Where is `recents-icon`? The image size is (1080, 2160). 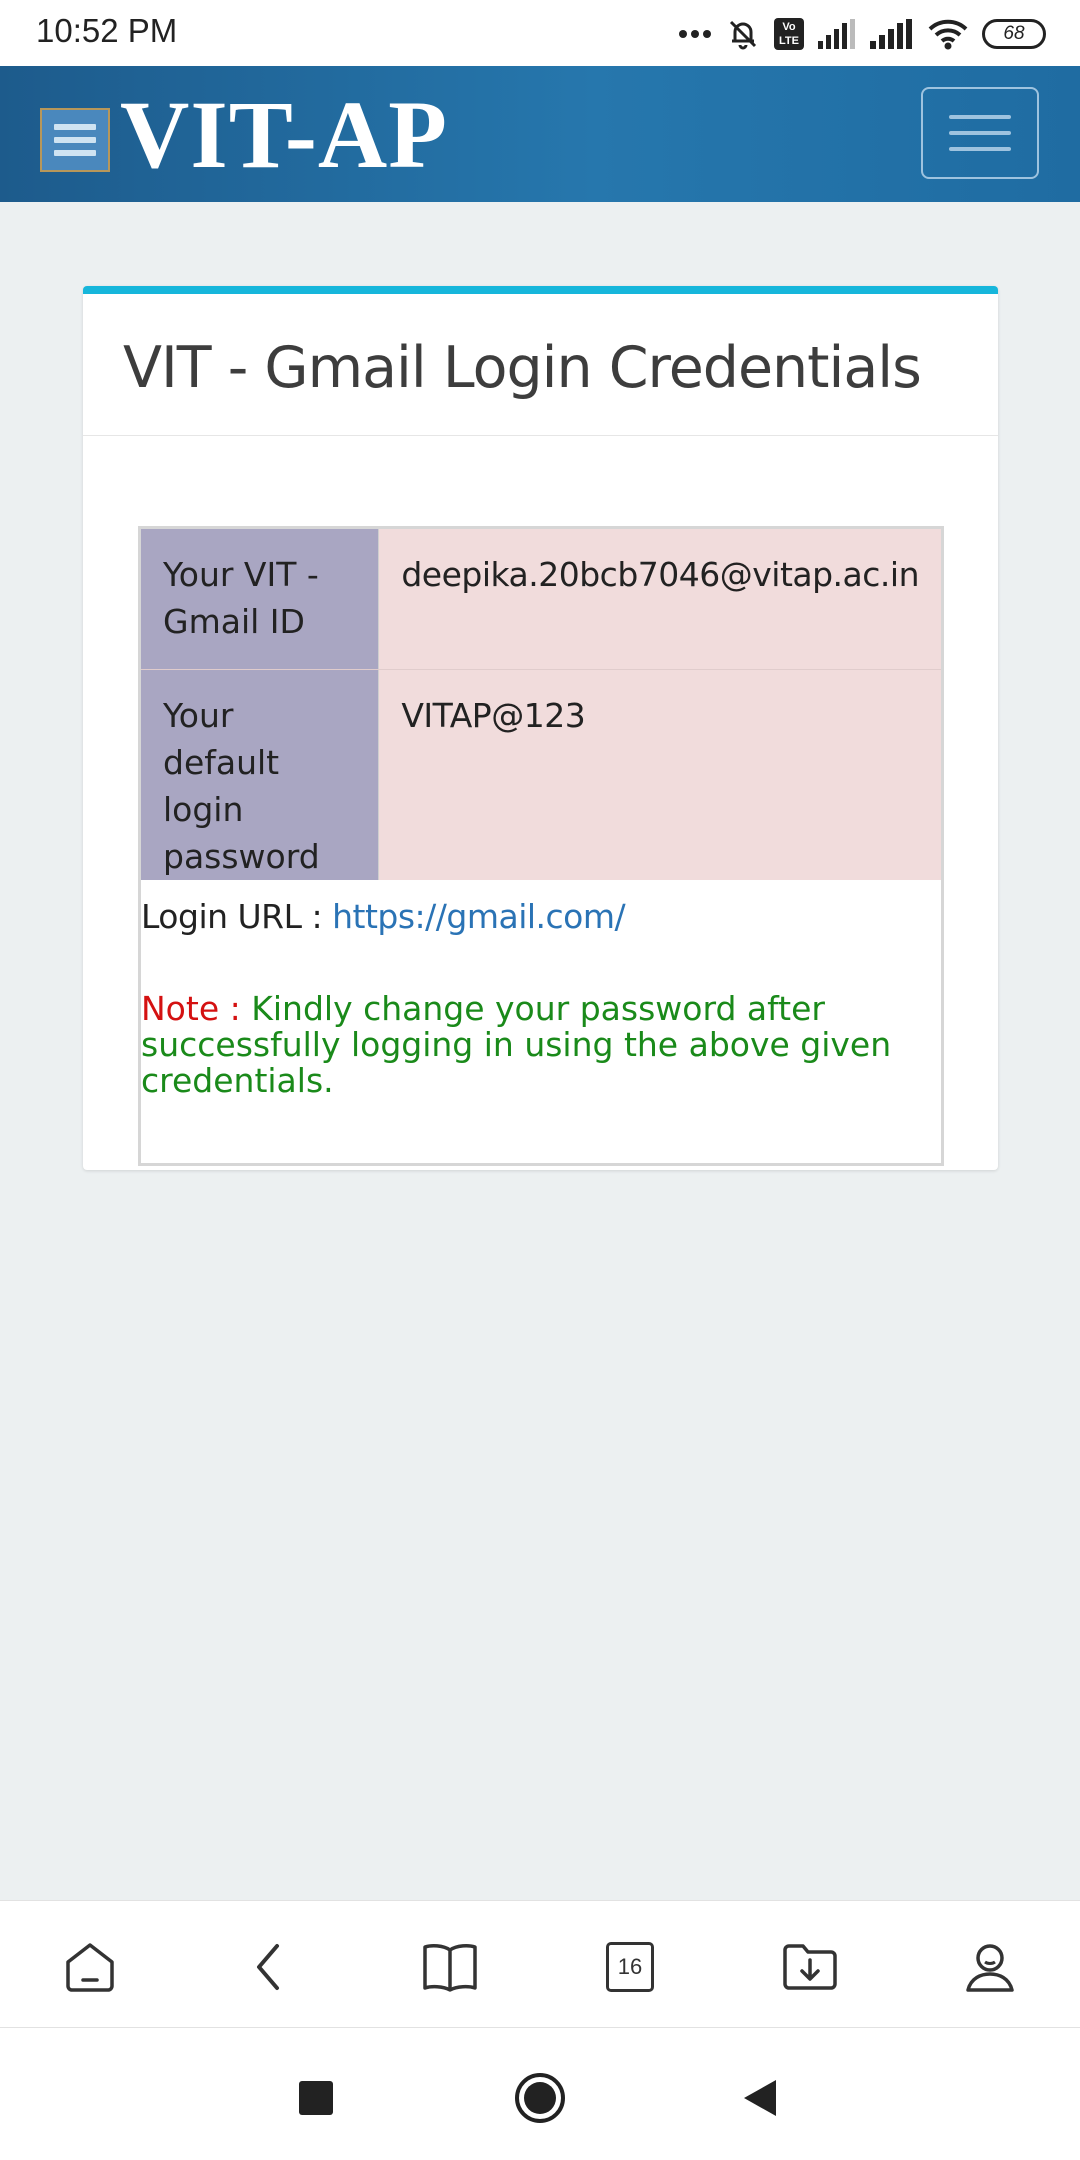
recents-icon is located at coordinates (316, 2098).